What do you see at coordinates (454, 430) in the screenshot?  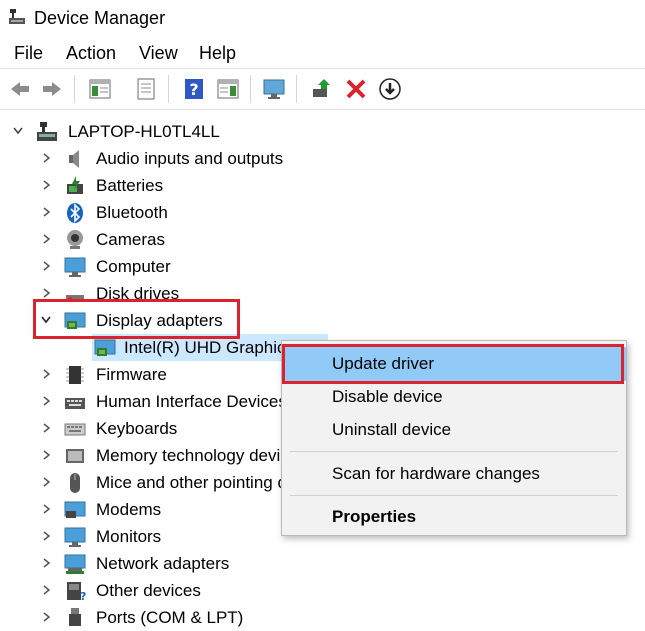 I see `menu-item-uninstall-device: Uninstall device` at bounding box center [454, 430].